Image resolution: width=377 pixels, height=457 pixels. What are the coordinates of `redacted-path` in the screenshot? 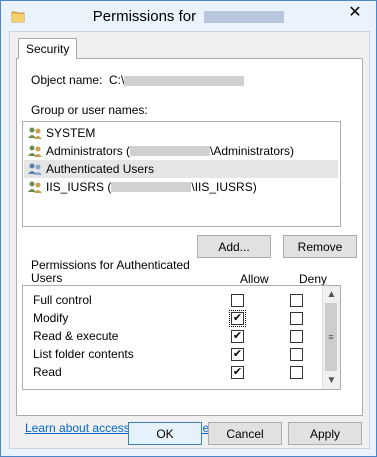 It's located at (184, 80).